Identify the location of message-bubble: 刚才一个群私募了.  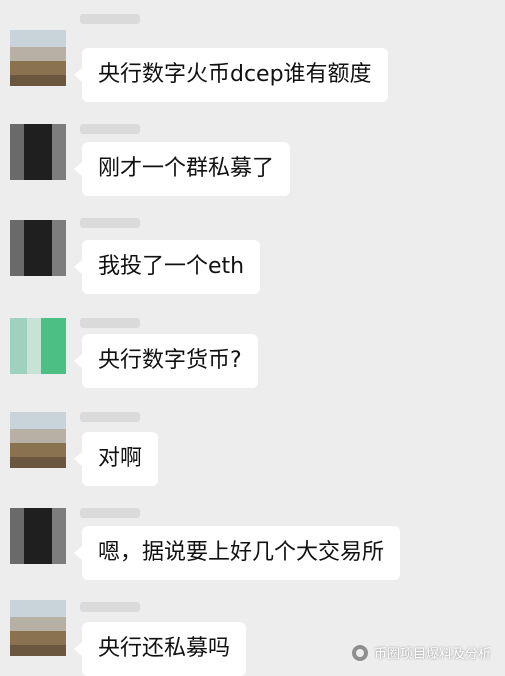
(182, 169).